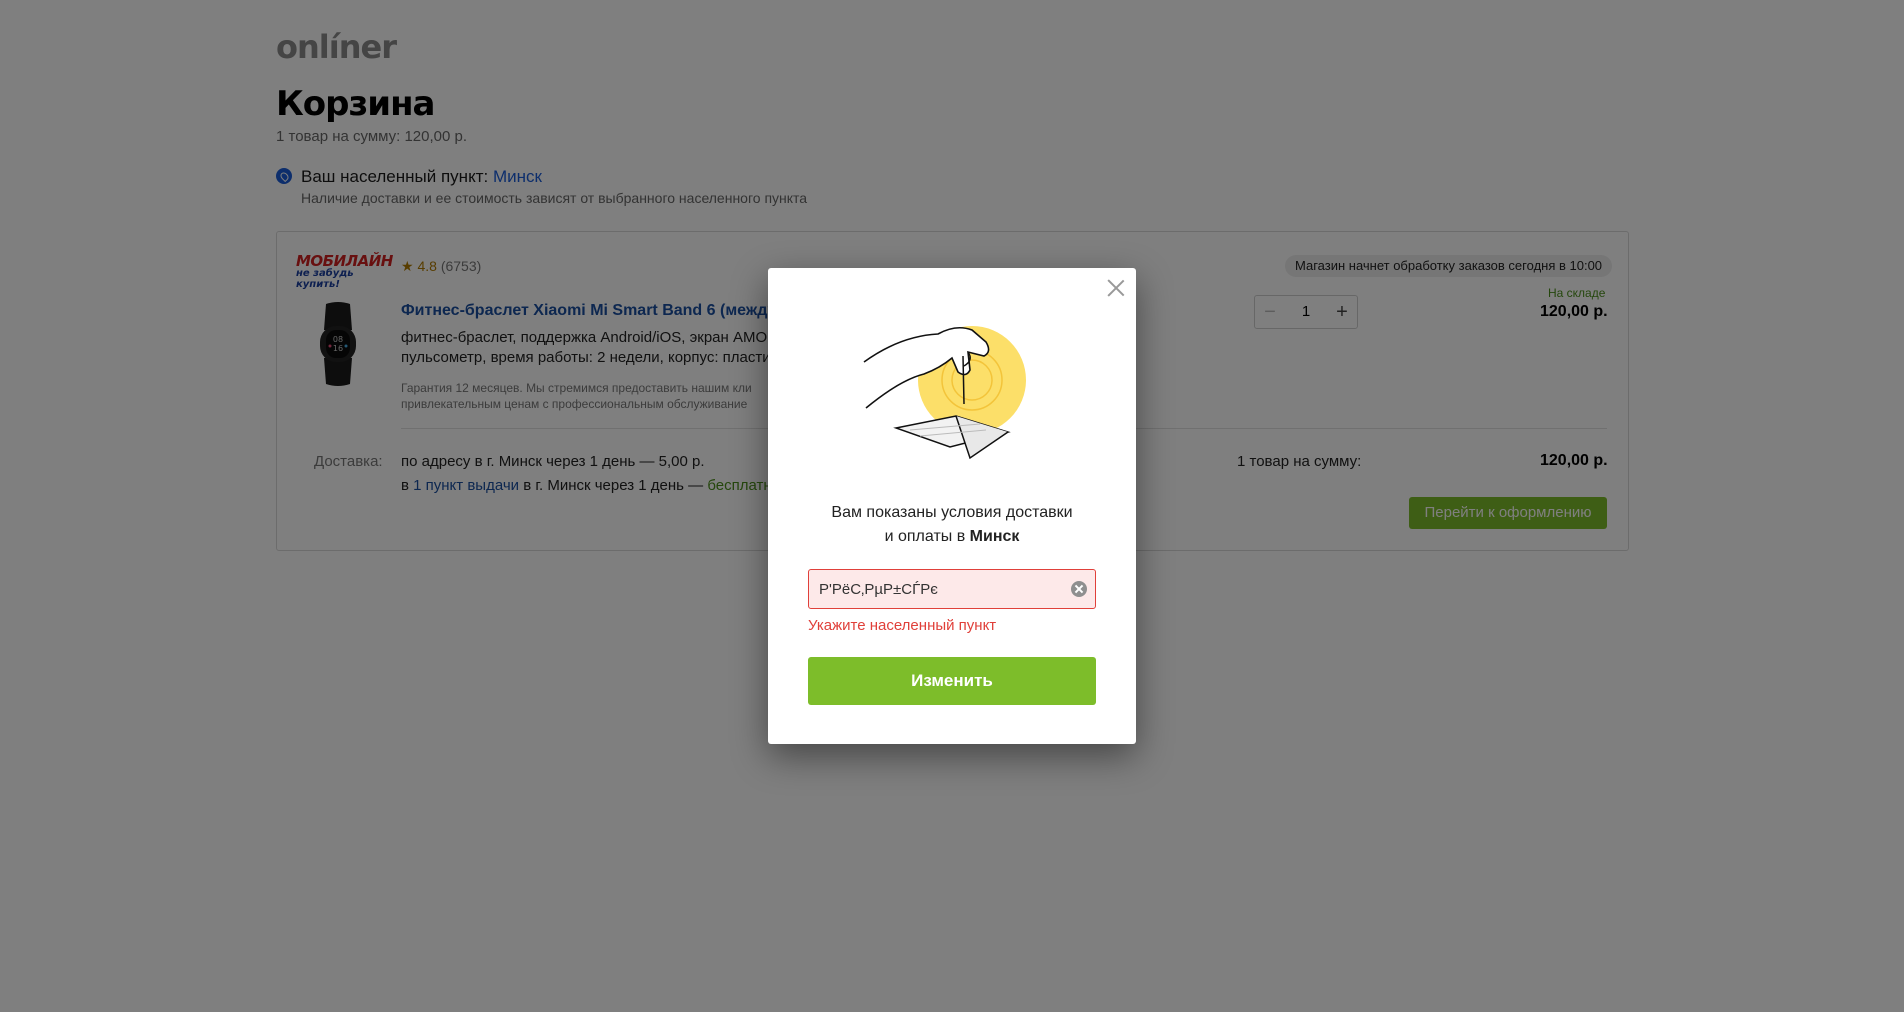  What do you see at coordinates (944, 393) in the screenshot?
I see `hand-map-illustration` at bounding box center [944, 393].